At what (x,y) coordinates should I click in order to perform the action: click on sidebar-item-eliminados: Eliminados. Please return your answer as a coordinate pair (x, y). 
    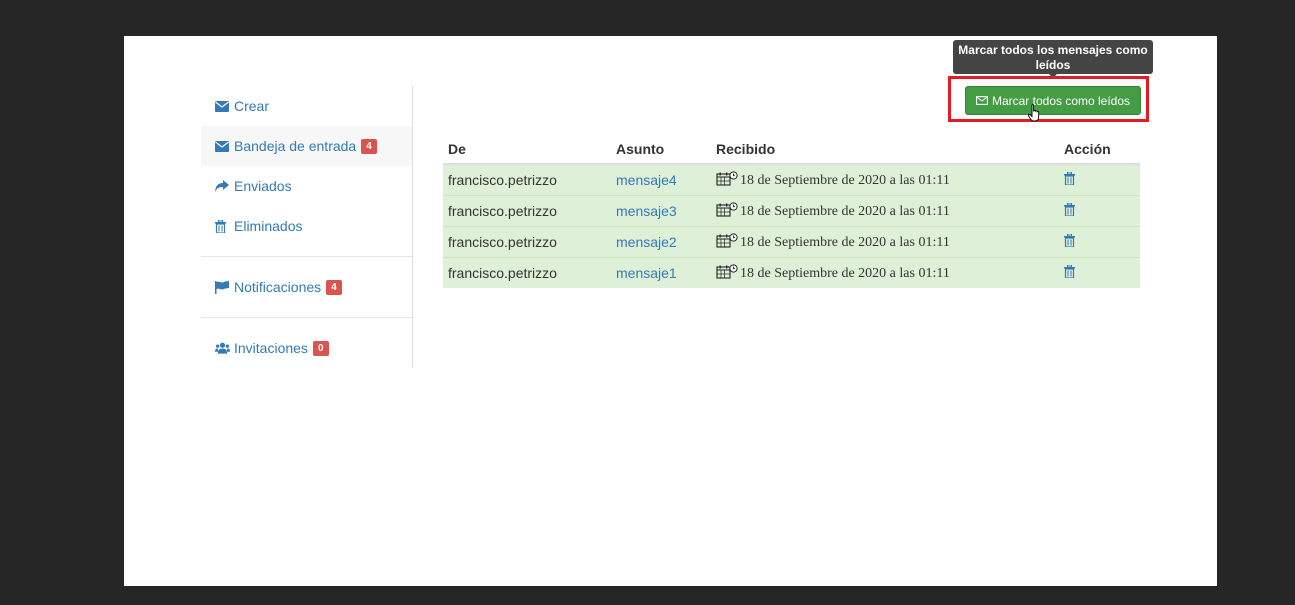
    Looking at the image, I should click on (306, 226).